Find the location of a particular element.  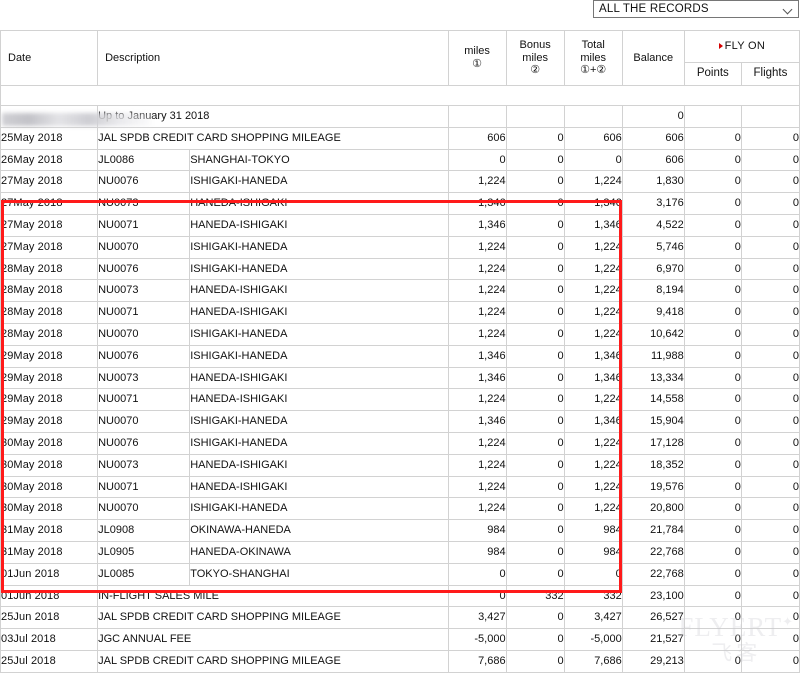

cell-date: 25May 2018 is located at coordinates (49, 138).